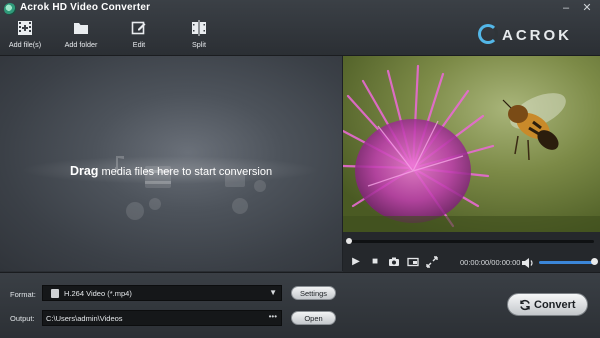 This screenshot has width=600, height=338. I want to click on volume-slider, so click(567, 262).